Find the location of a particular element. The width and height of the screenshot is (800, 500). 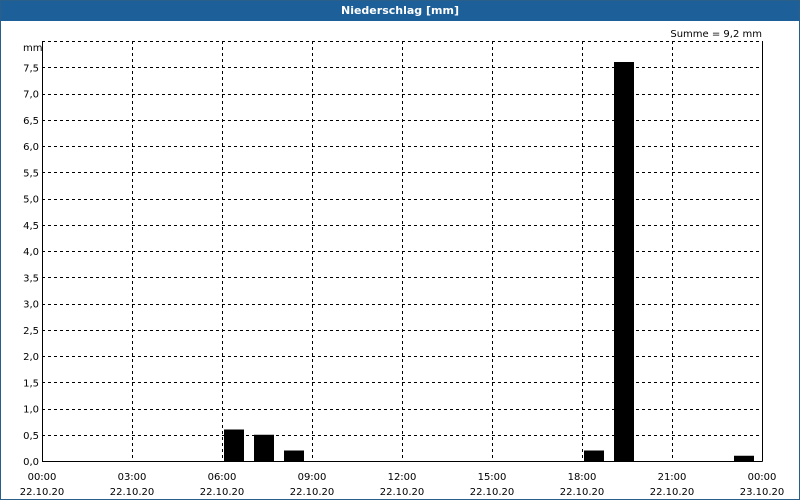

x-tick-time: 15:00 is located at coordinates (492, 477).